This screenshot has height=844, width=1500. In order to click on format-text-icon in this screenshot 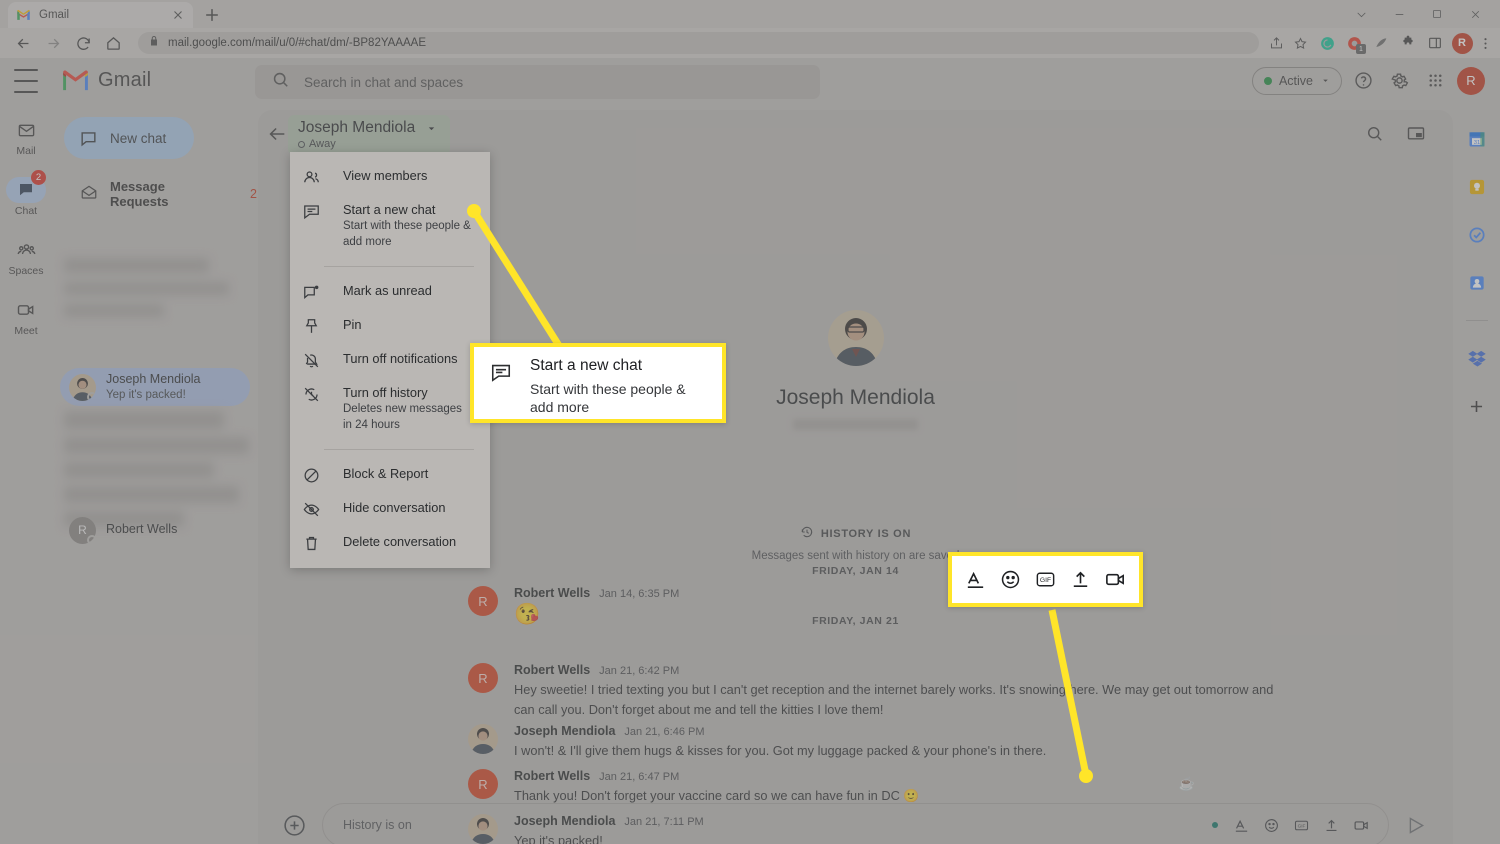, I will do `click(1241, 825)`.